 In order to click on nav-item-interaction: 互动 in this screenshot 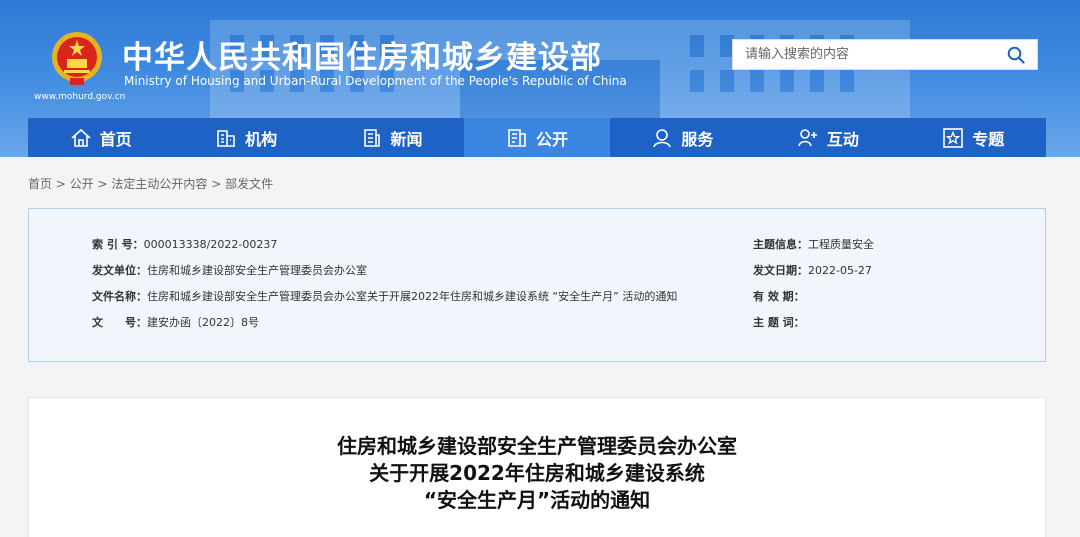, I will do `click(827, 137)`.